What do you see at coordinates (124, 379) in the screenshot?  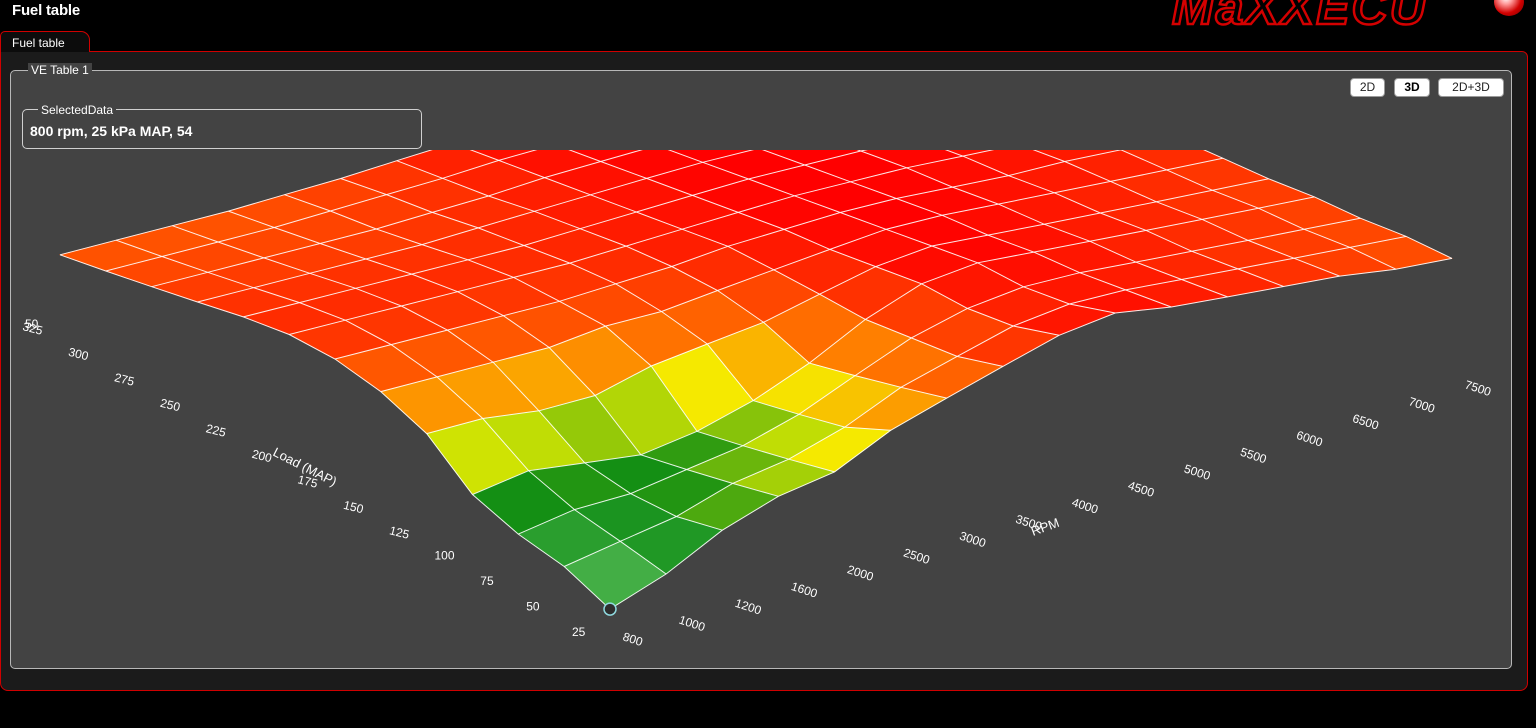 I see `load-tick-label: 275` at bounding box center [124, 379].